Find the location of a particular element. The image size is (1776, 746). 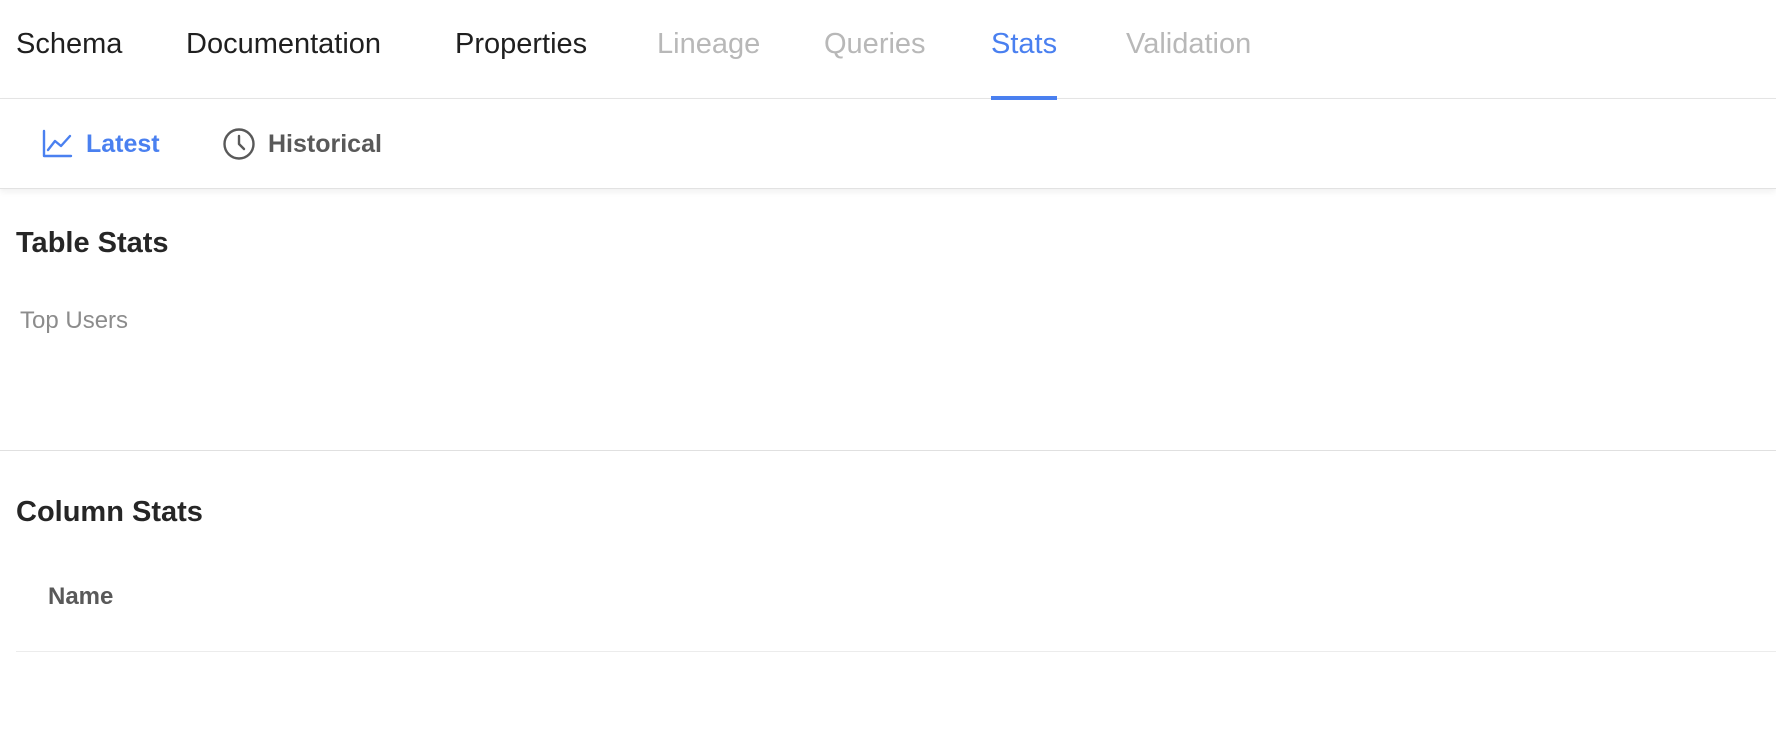

tab-queries: Queries is located at coordinates (875, 44).